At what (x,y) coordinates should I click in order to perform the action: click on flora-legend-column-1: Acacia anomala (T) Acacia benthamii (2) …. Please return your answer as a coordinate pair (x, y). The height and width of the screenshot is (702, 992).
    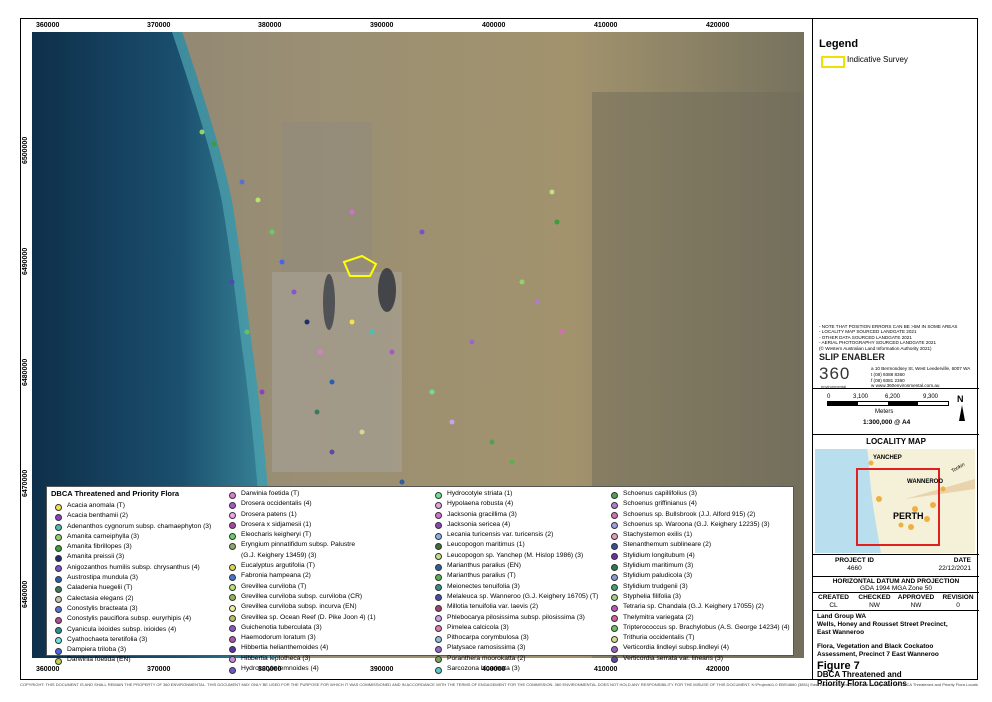
    Looking at the image, I should click on (131, 583).